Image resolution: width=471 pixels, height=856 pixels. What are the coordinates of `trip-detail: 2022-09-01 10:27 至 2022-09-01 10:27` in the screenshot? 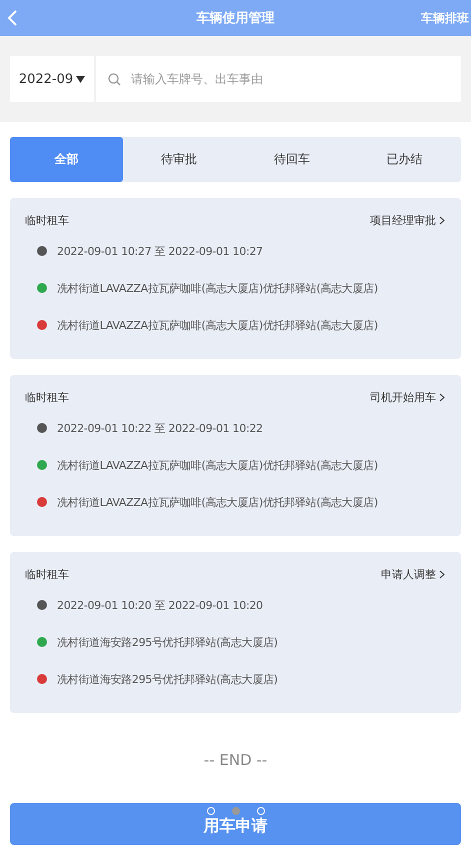 It's located at (160, 251).